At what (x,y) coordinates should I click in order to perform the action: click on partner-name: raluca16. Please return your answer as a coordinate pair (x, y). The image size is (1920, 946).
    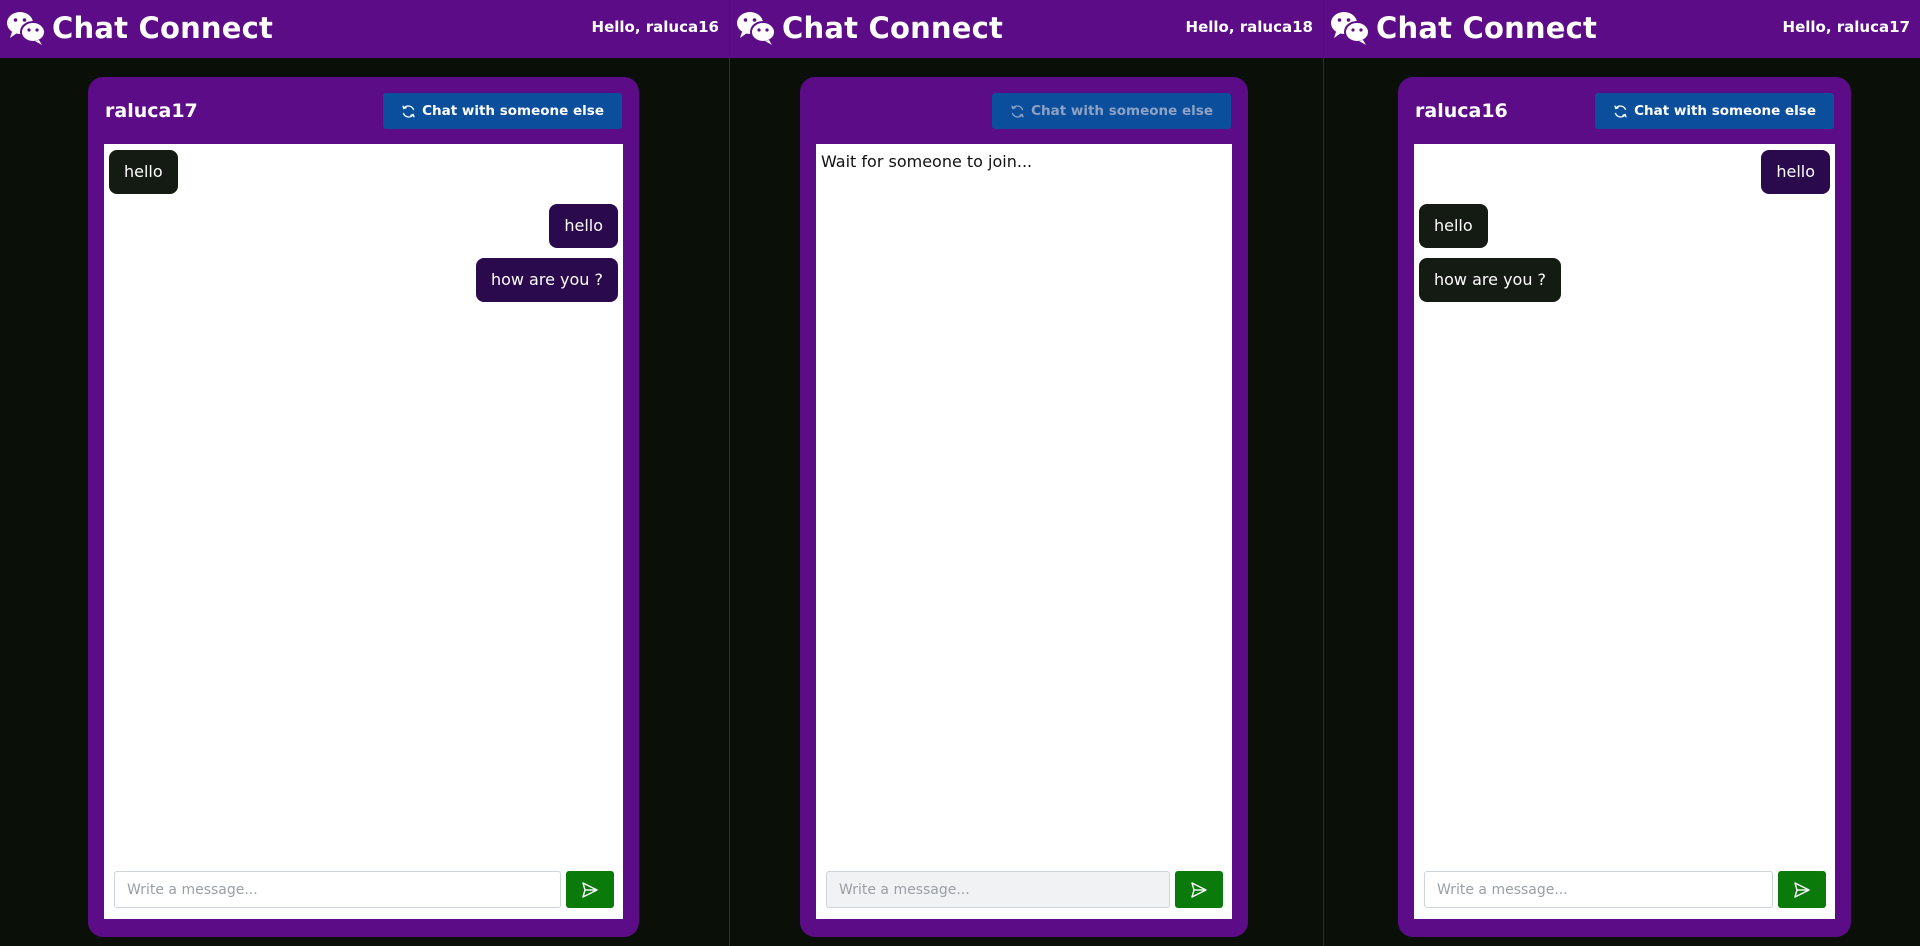
    Looking at the image, I should click on (1461, 111).